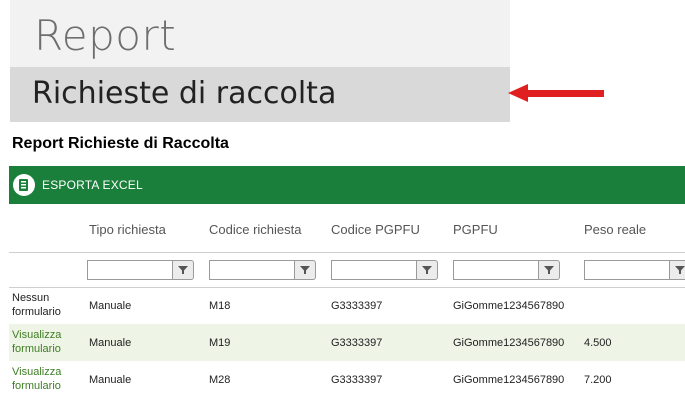  Describe the element at coordinates (615, 229) in the screenshot. I see `column-header-peso-reale: Peso reale` at that location.